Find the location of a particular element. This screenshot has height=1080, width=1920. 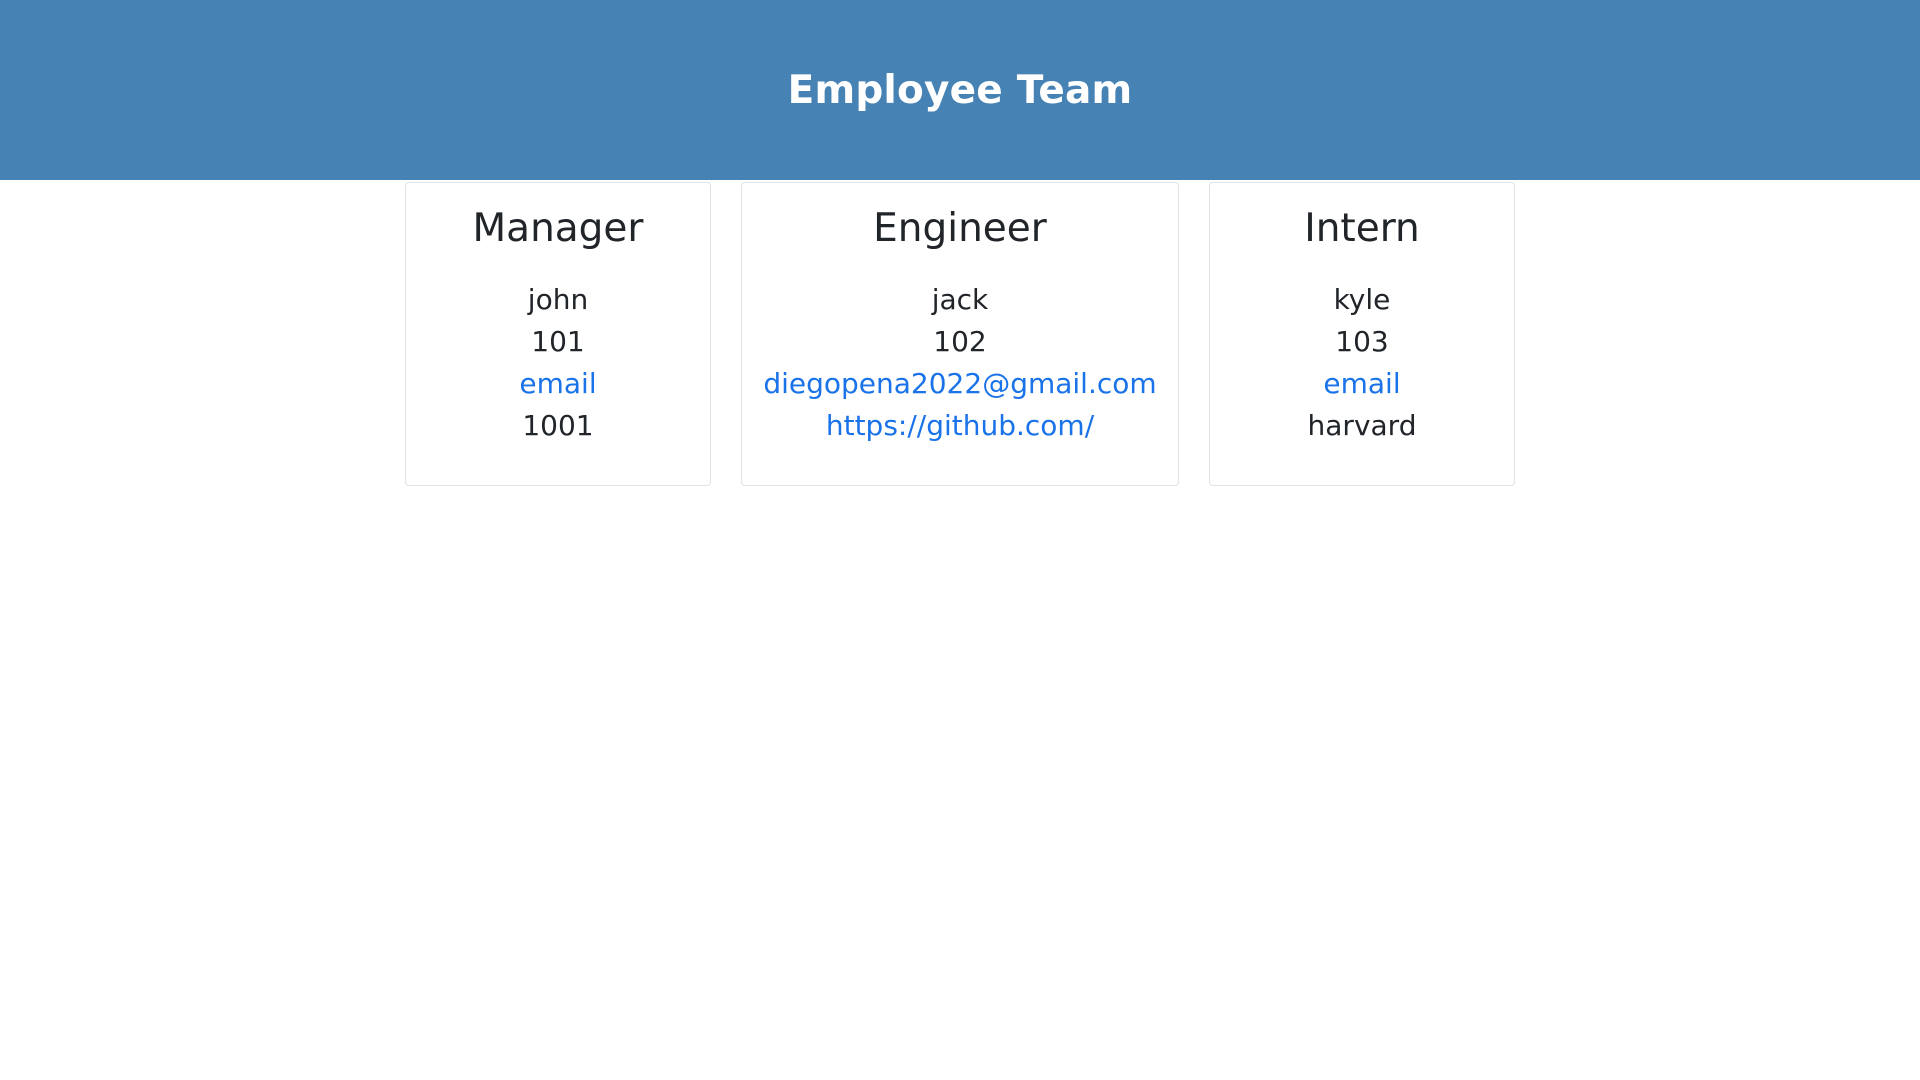

employee-name: kyle is located at coordinates (1362, 299).